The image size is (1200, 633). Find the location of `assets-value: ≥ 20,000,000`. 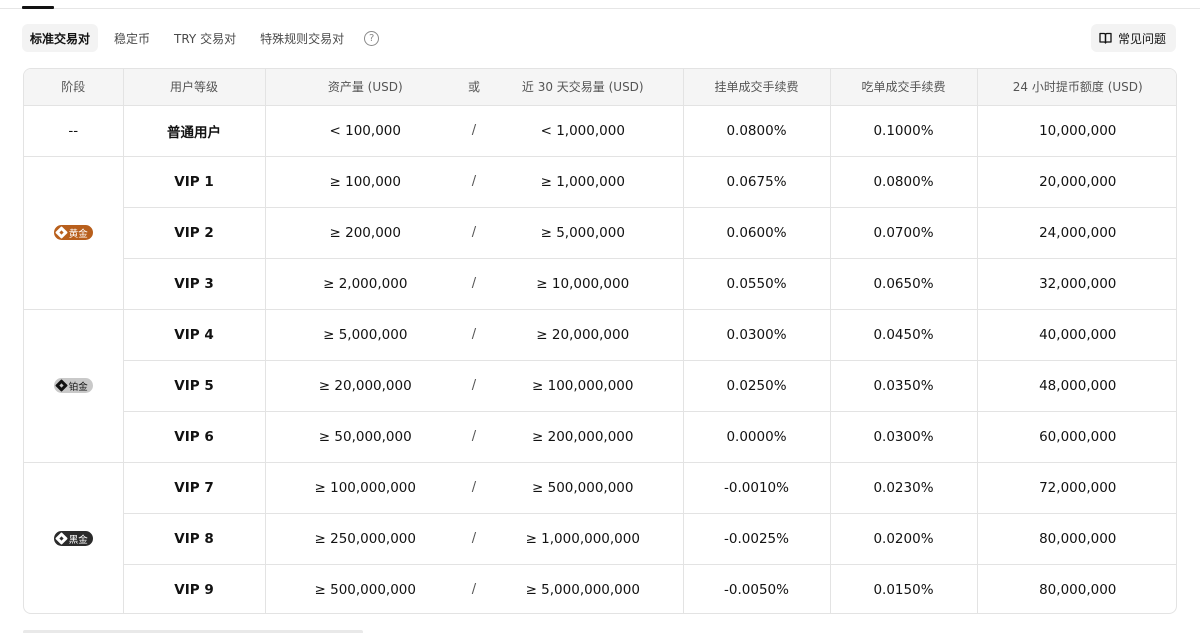

assets-value: ≥ 20,000,000 is located at coordinates (365, 386).